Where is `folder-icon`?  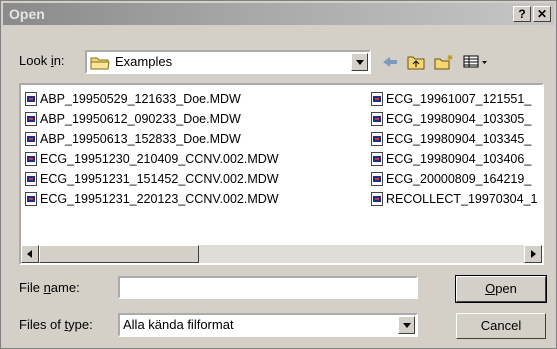 folder-icon is located at coordinates (100, 63).